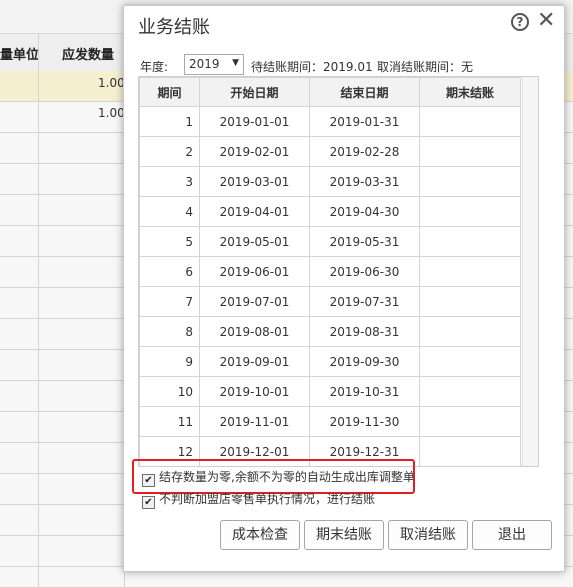 The width and height of the screenshot is (573, 587). Describe the element at coordinates (273, 476) in the screenshot. I see `highlight-box` at that location.